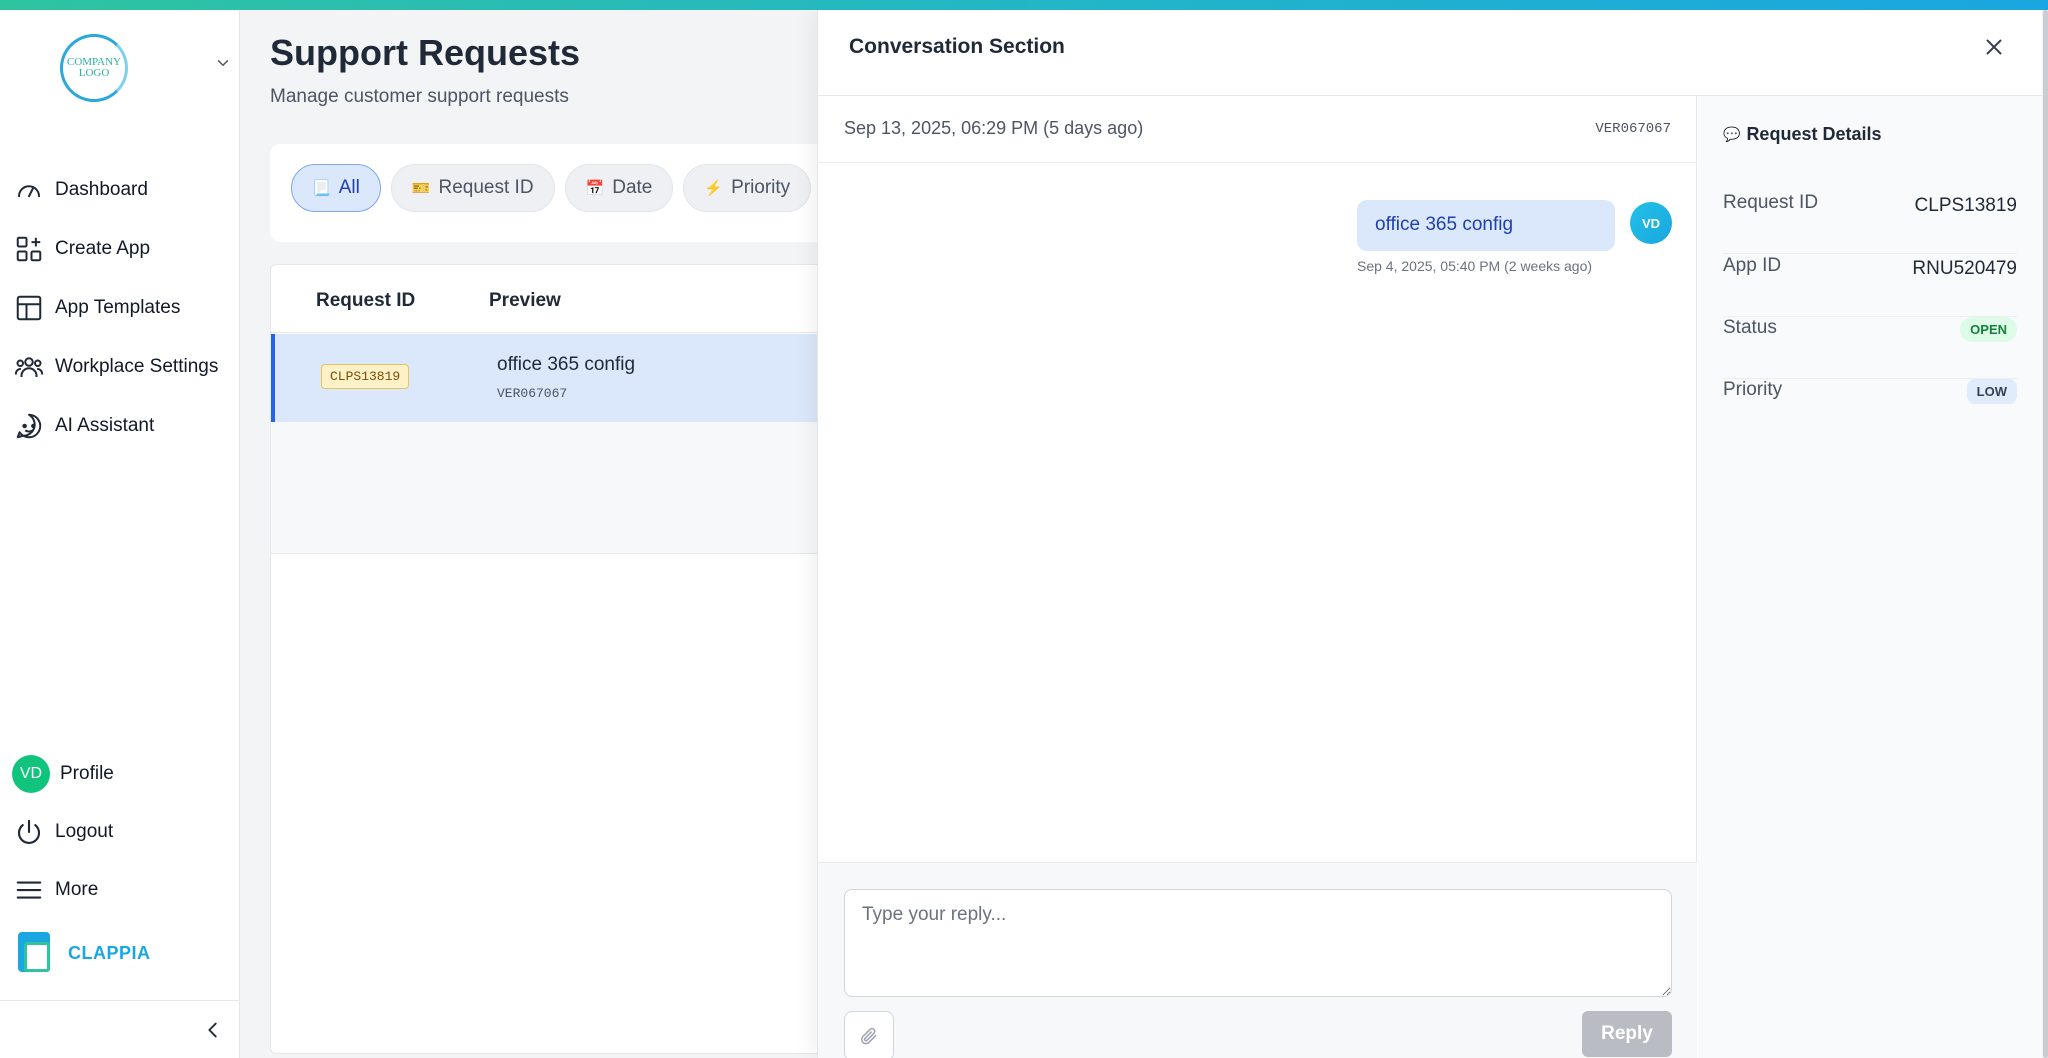 The width and height of the screenshot is (2048, 1058). What do you see at coordinates (29, 190) in the screenshot?
I see `dashboard-icon` at bounding box center [29, 190].